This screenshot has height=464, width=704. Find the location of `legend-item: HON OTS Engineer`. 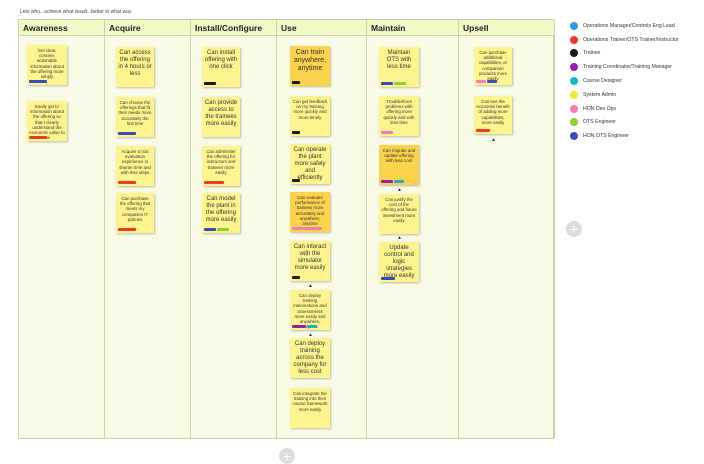

legend-item: HON OTS Engineer is located at coordinates (624, 136).